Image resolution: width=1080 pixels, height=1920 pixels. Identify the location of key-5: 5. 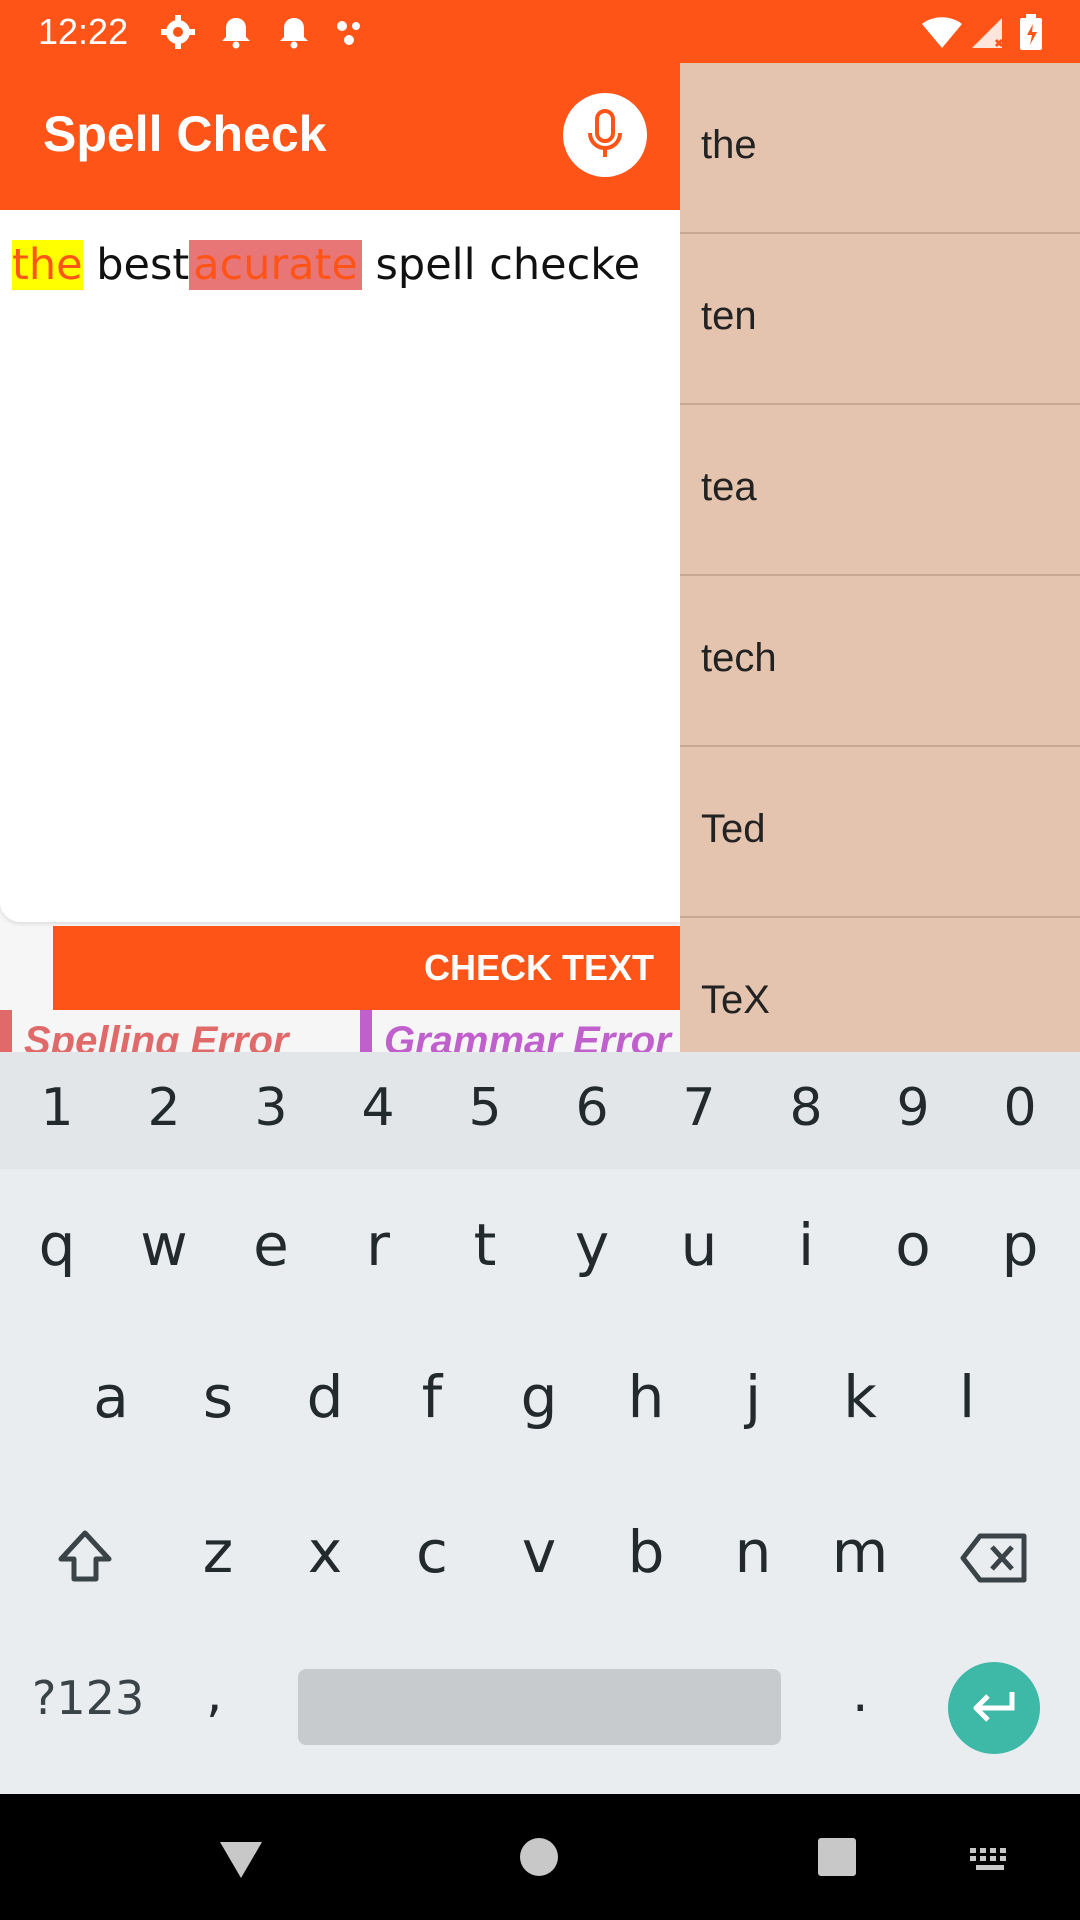
(485, 1108).